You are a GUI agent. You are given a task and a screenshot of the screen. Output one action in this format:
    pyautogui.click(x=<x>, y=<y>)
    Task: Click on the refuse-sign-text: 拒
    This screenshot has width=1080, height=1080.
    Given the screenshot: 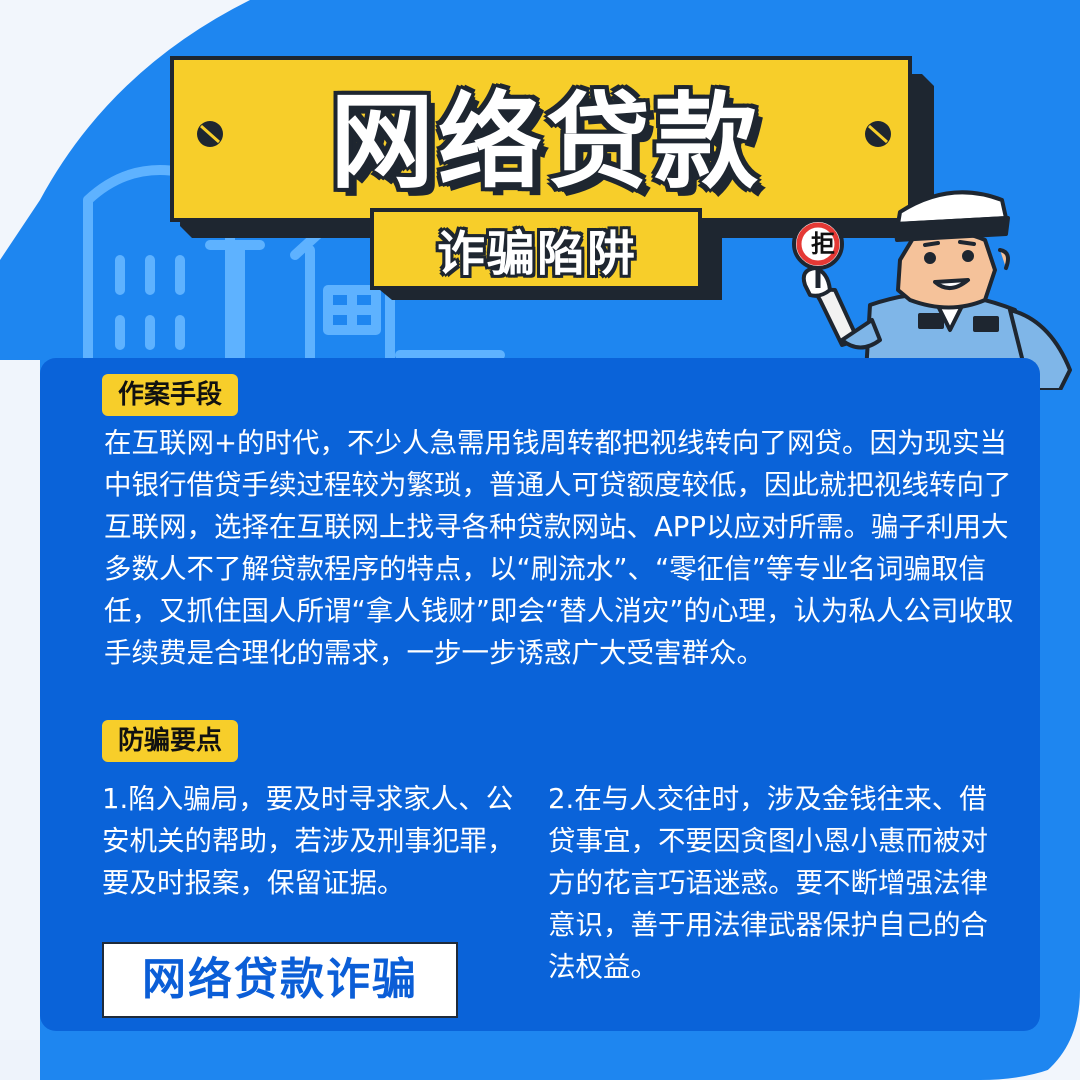 What is the action you would take?
    pyautogui.click(x=823, y=244)
    